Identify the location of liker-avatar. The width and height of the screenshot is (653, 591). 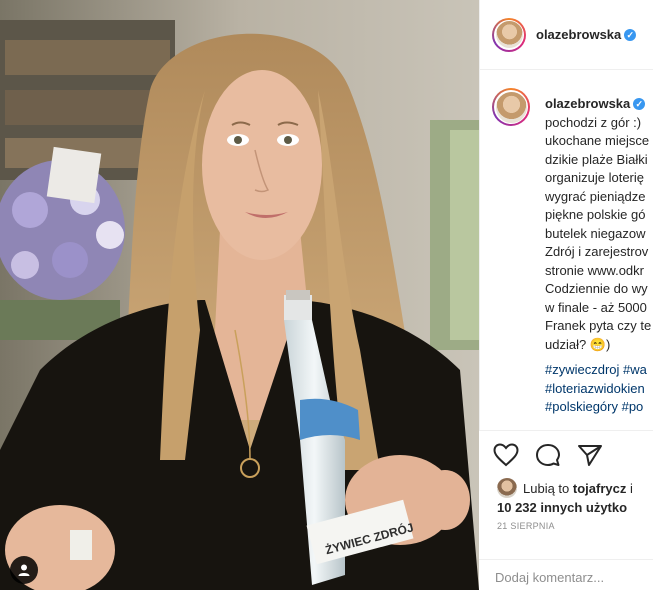
(507, 488).